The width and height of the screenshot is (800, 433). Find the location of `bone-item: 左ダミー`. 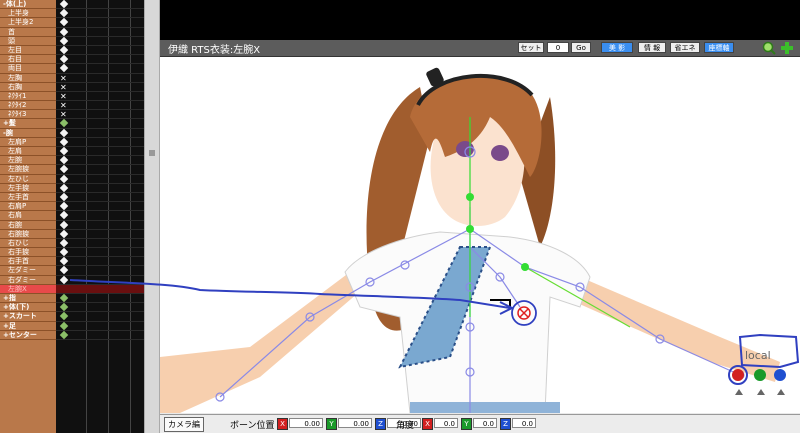

bone-item: 左ダミー is located at coordinates (28, 271).